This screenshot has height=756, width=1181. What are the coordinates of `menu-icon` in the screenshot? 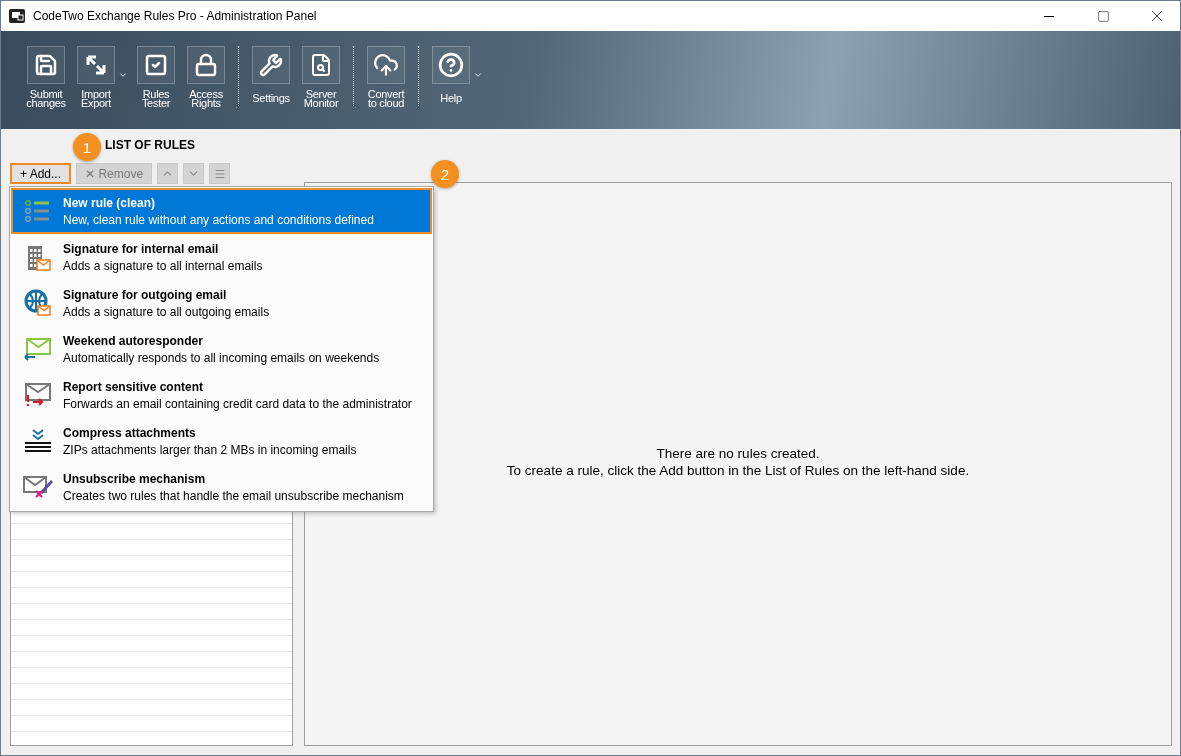 It's located at (219, 173).